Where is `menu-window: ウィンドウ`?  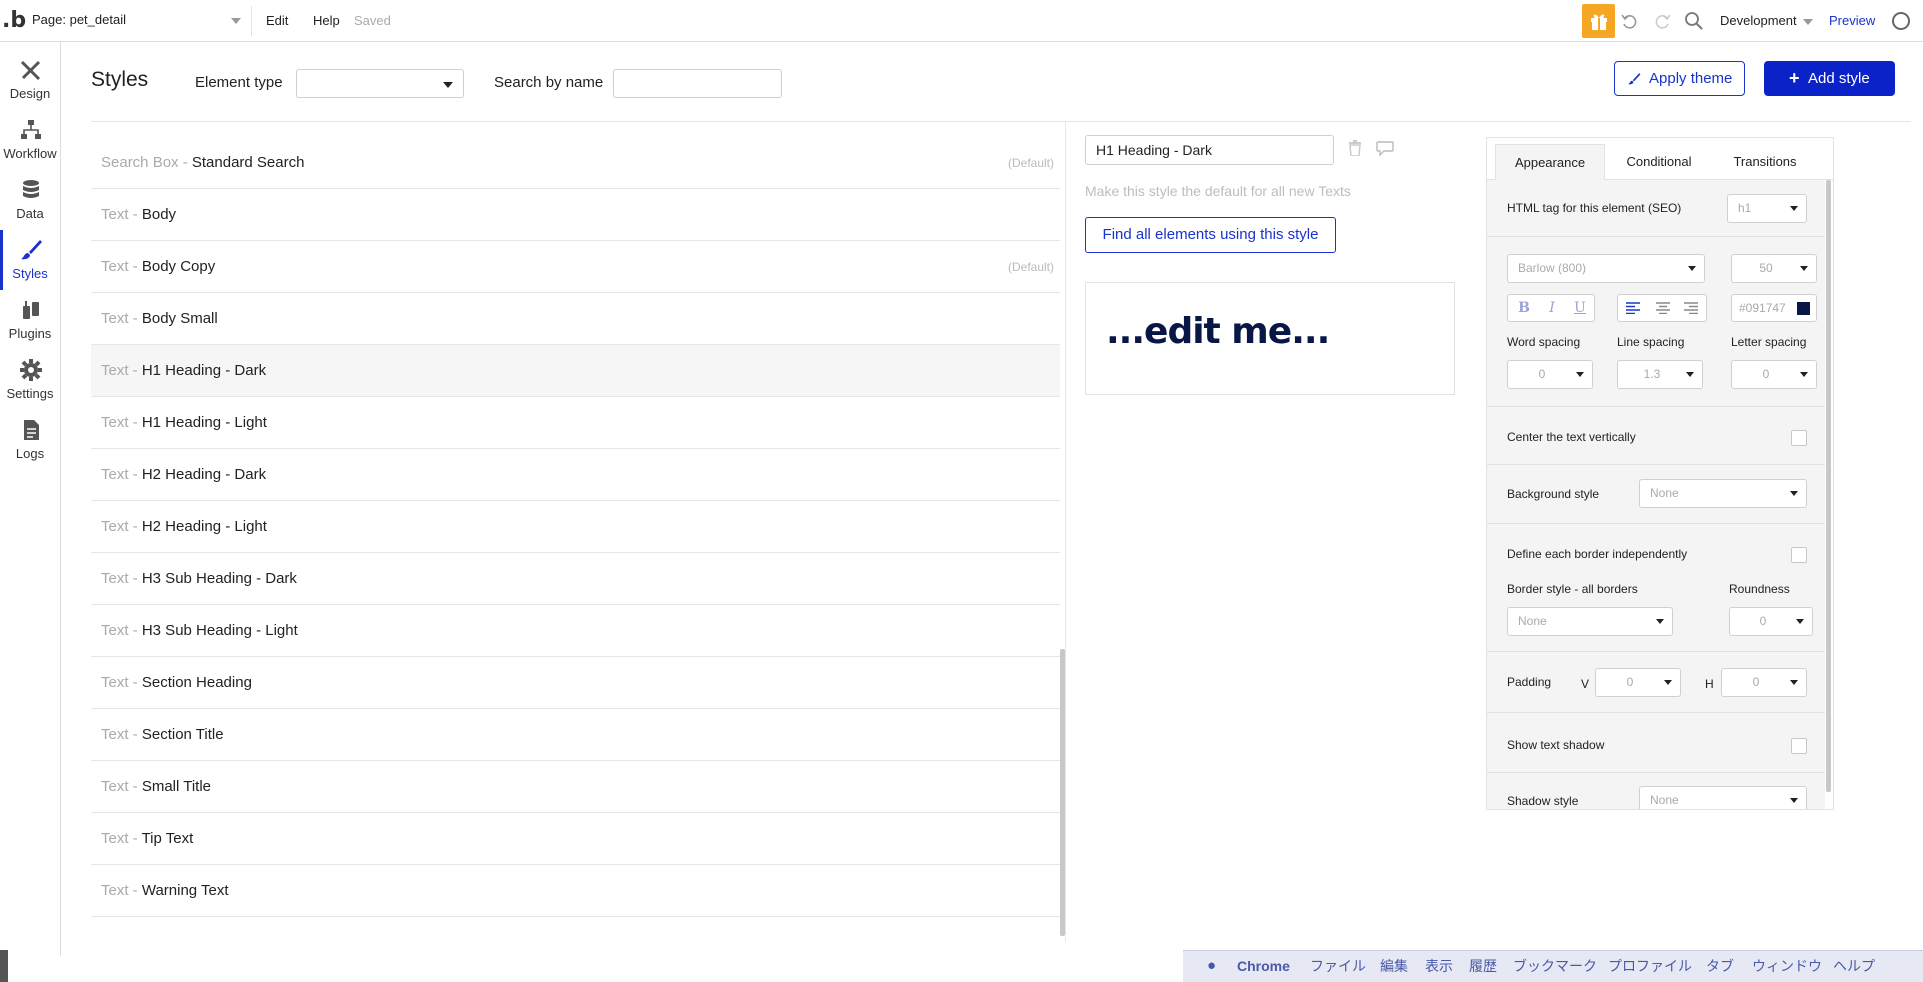 menu-window: ウィンドウ is located at coordinates (1787, 966).